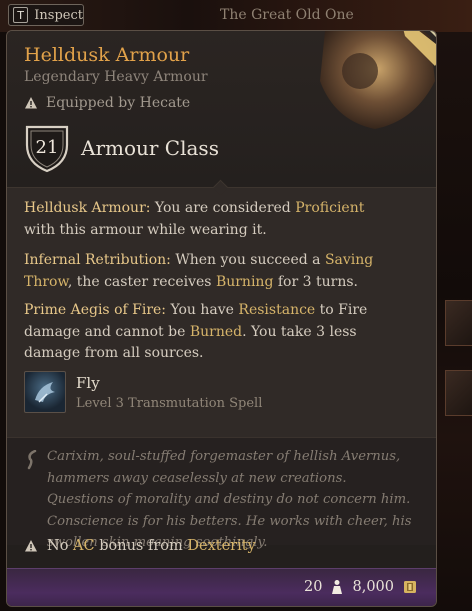 Image resolution: width=472 pixels, height=611 pixels. What do you see at coordinates (244, 282) in the screenshot?
I see `keyword-burning: Burning` at bounding box center [244, 282].